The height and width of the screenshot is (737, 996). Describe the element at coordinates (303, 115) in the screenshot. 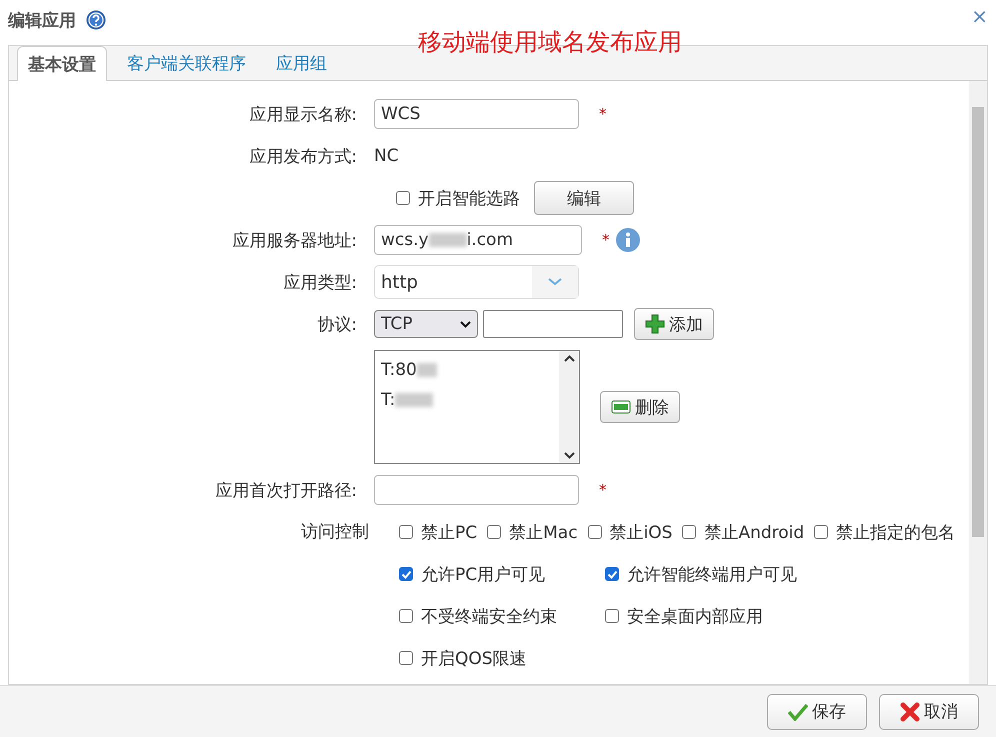

I see `field-label: 应用显示名称:` at that location.